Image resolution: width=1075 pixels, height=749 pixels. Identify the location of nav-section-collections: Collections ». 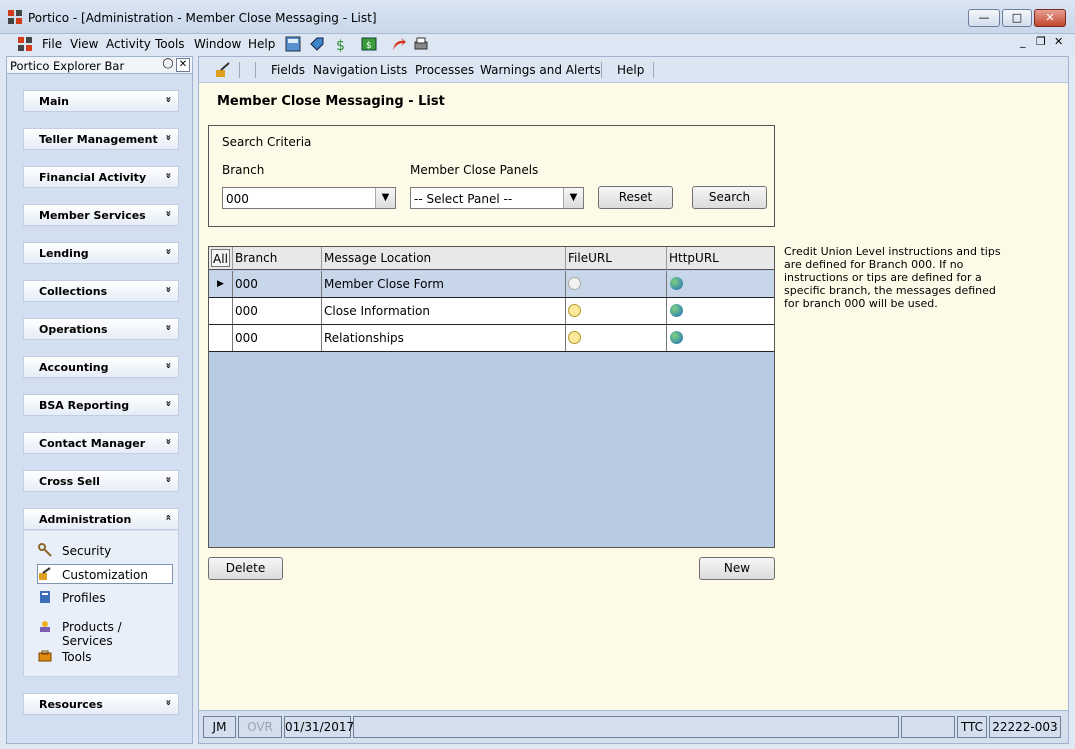
(101, 291).